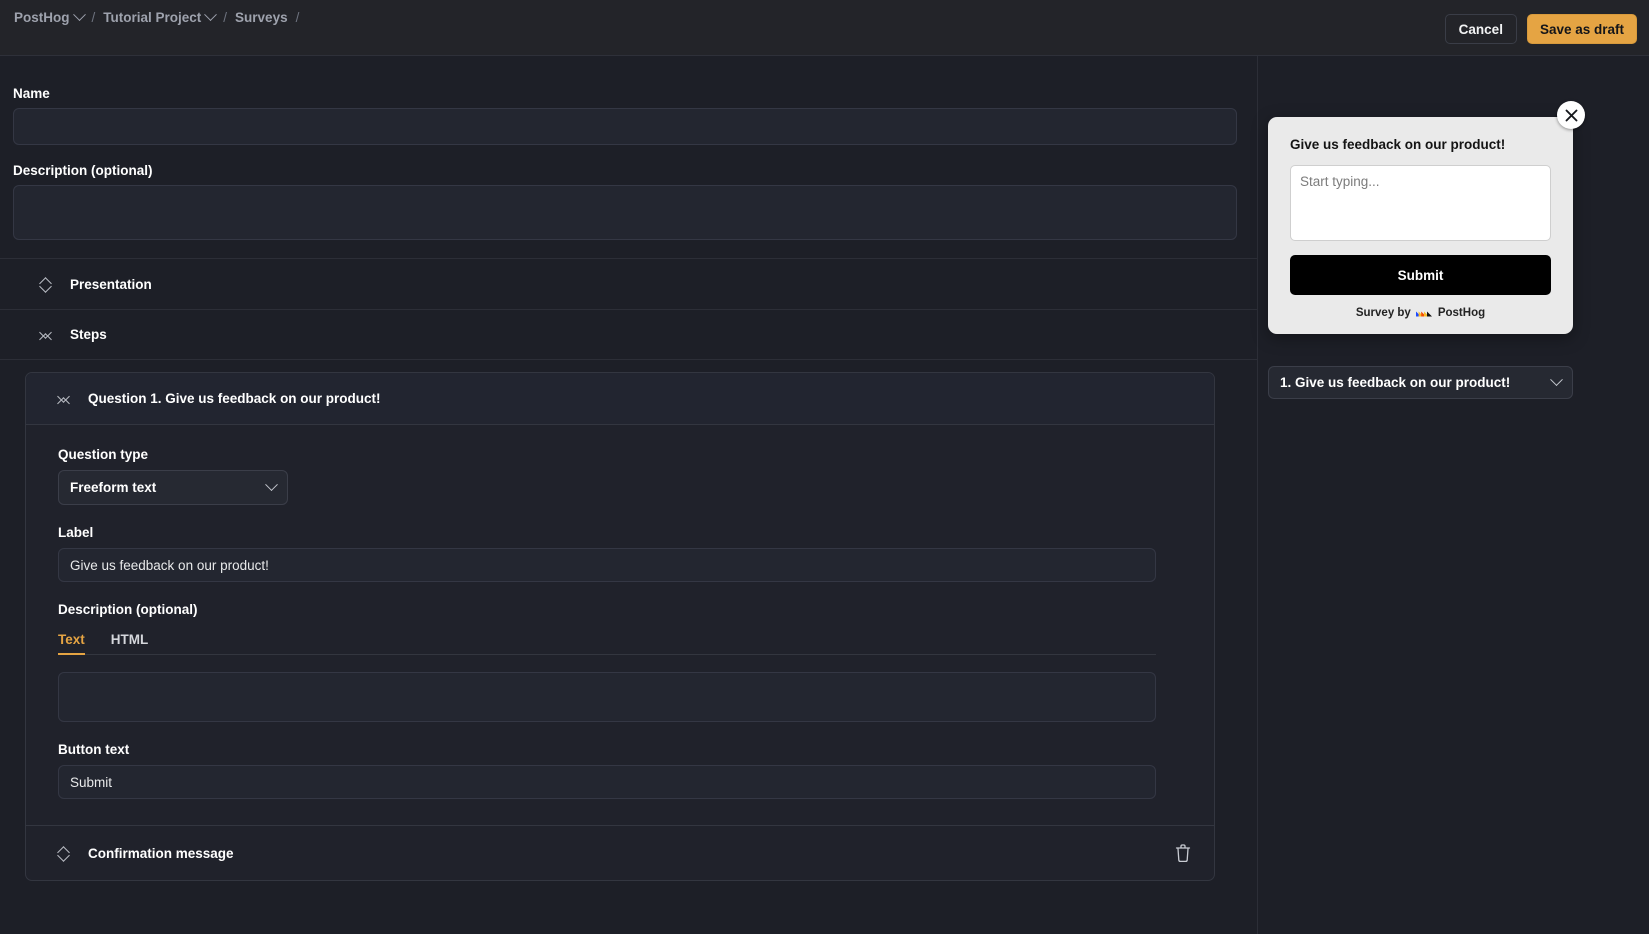 The height and width of the screenshot is (934, 1649). Describe the element at coordinates (620, 852) in the screenshot. I see `section-confirmation-message: Confirmation message` at that location.